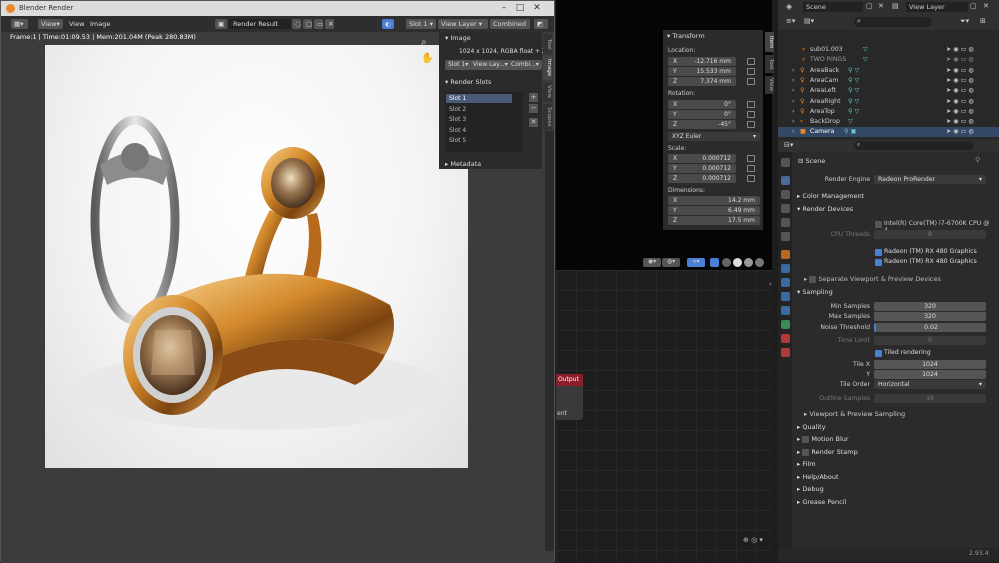 This screenshot has width=999, height=563. I want to click on dimension-x-field: X 14.2 mm, so click(714, 200).